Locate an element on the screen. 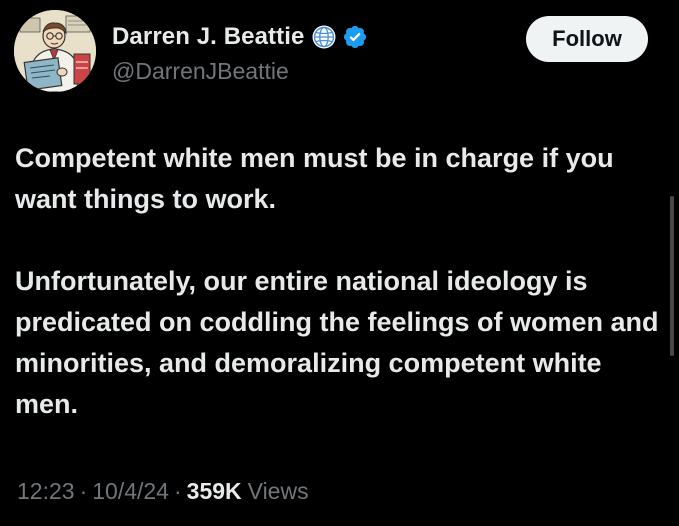  cartoon-reader-avatar-icon is located at coordinates (55, 51).